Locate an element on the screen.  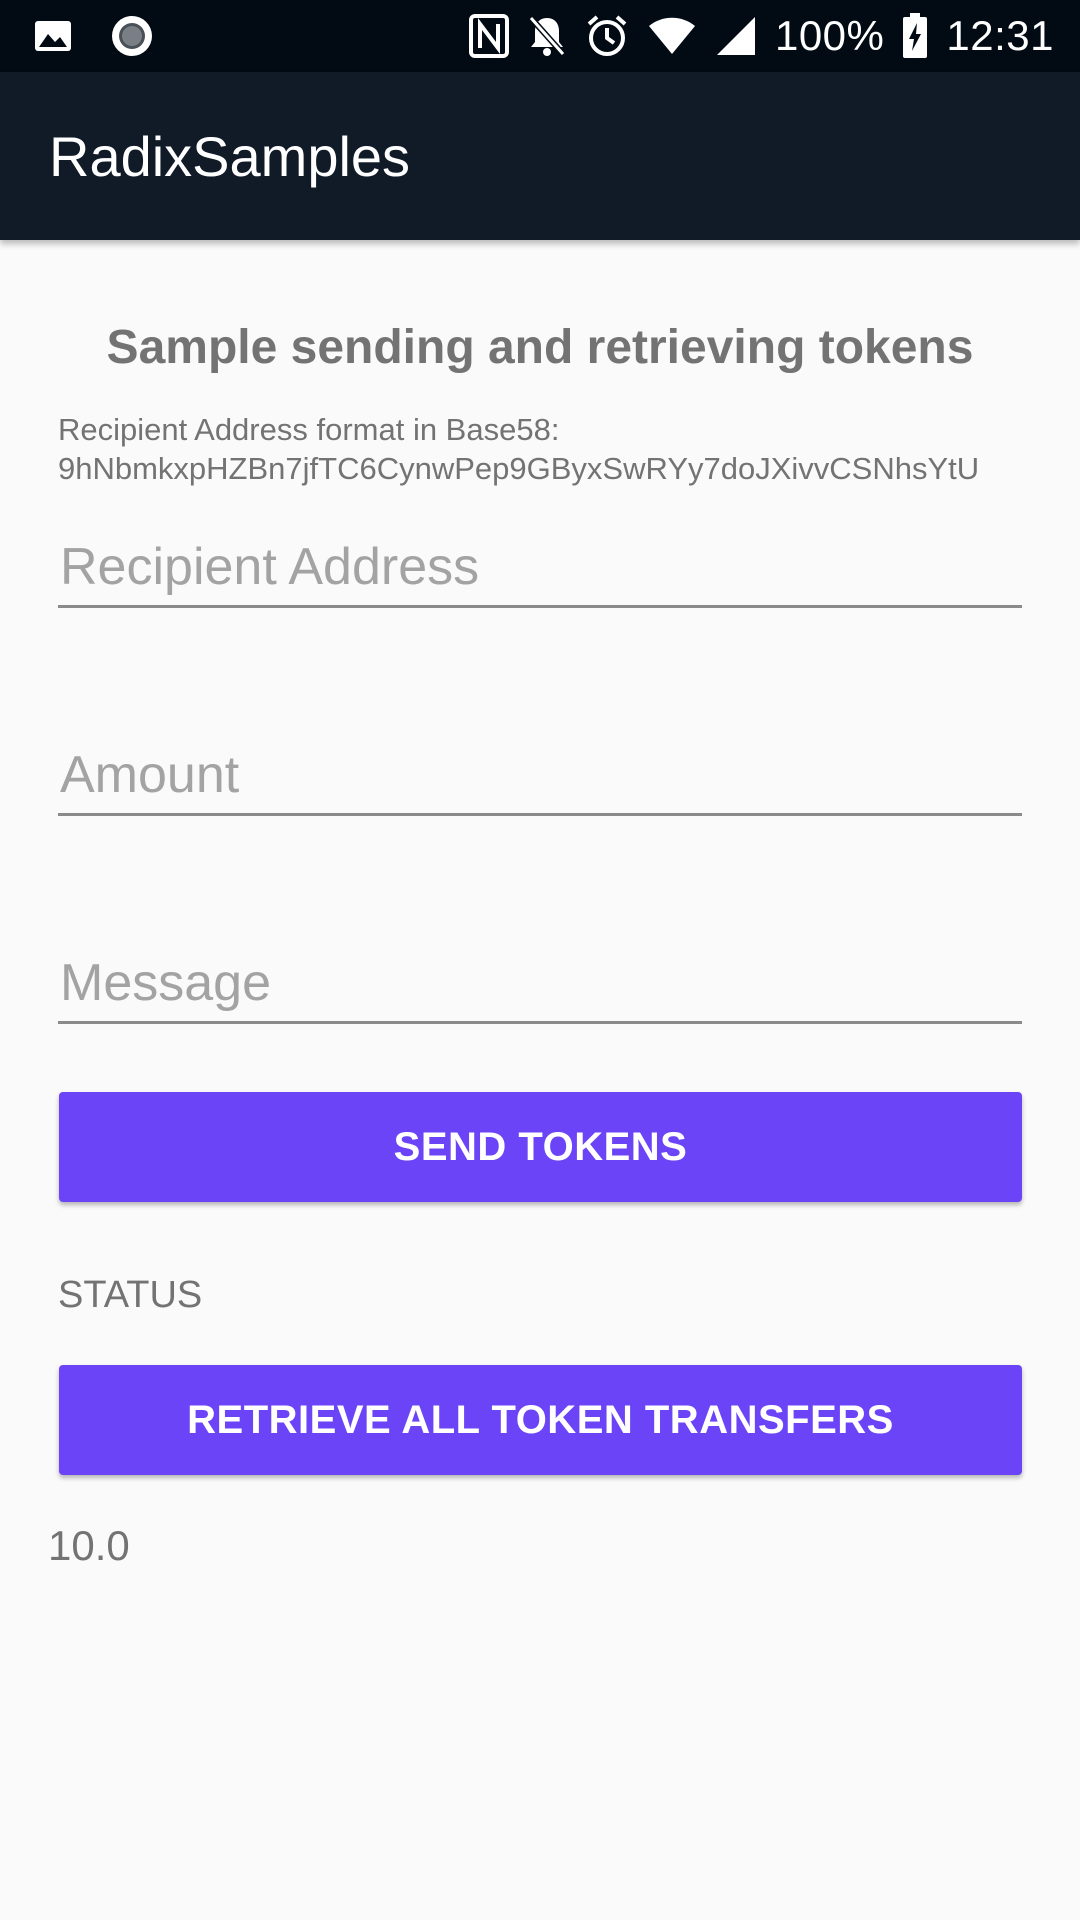
result-value: 10.0 is located at coordinates (89, 1545).